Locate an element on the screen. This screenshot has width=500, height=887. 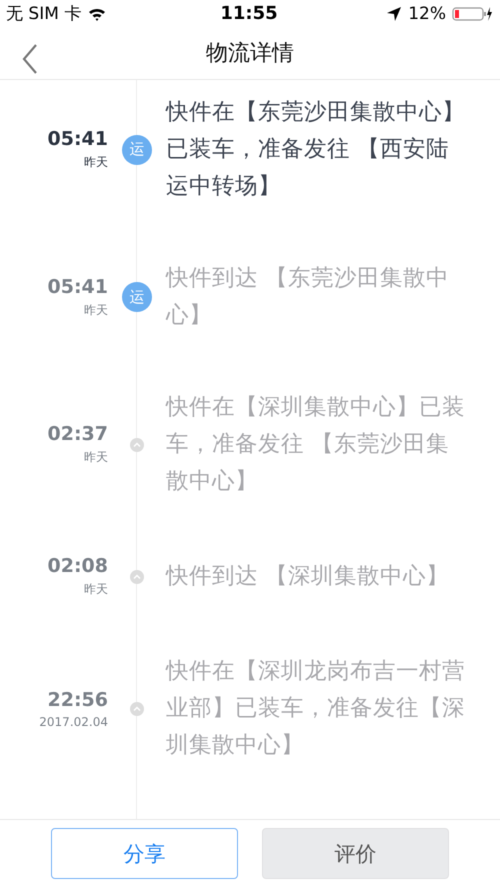
carrier-label: 无 SIM 卡 is located at coordinates (44, 14).